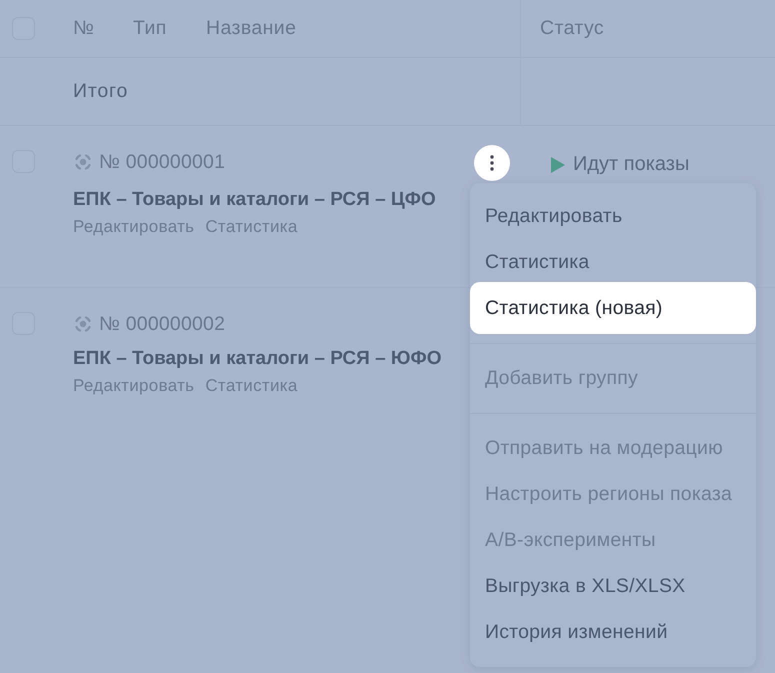  I want to click on campaign-number: № 000000002, so click(162, 324).